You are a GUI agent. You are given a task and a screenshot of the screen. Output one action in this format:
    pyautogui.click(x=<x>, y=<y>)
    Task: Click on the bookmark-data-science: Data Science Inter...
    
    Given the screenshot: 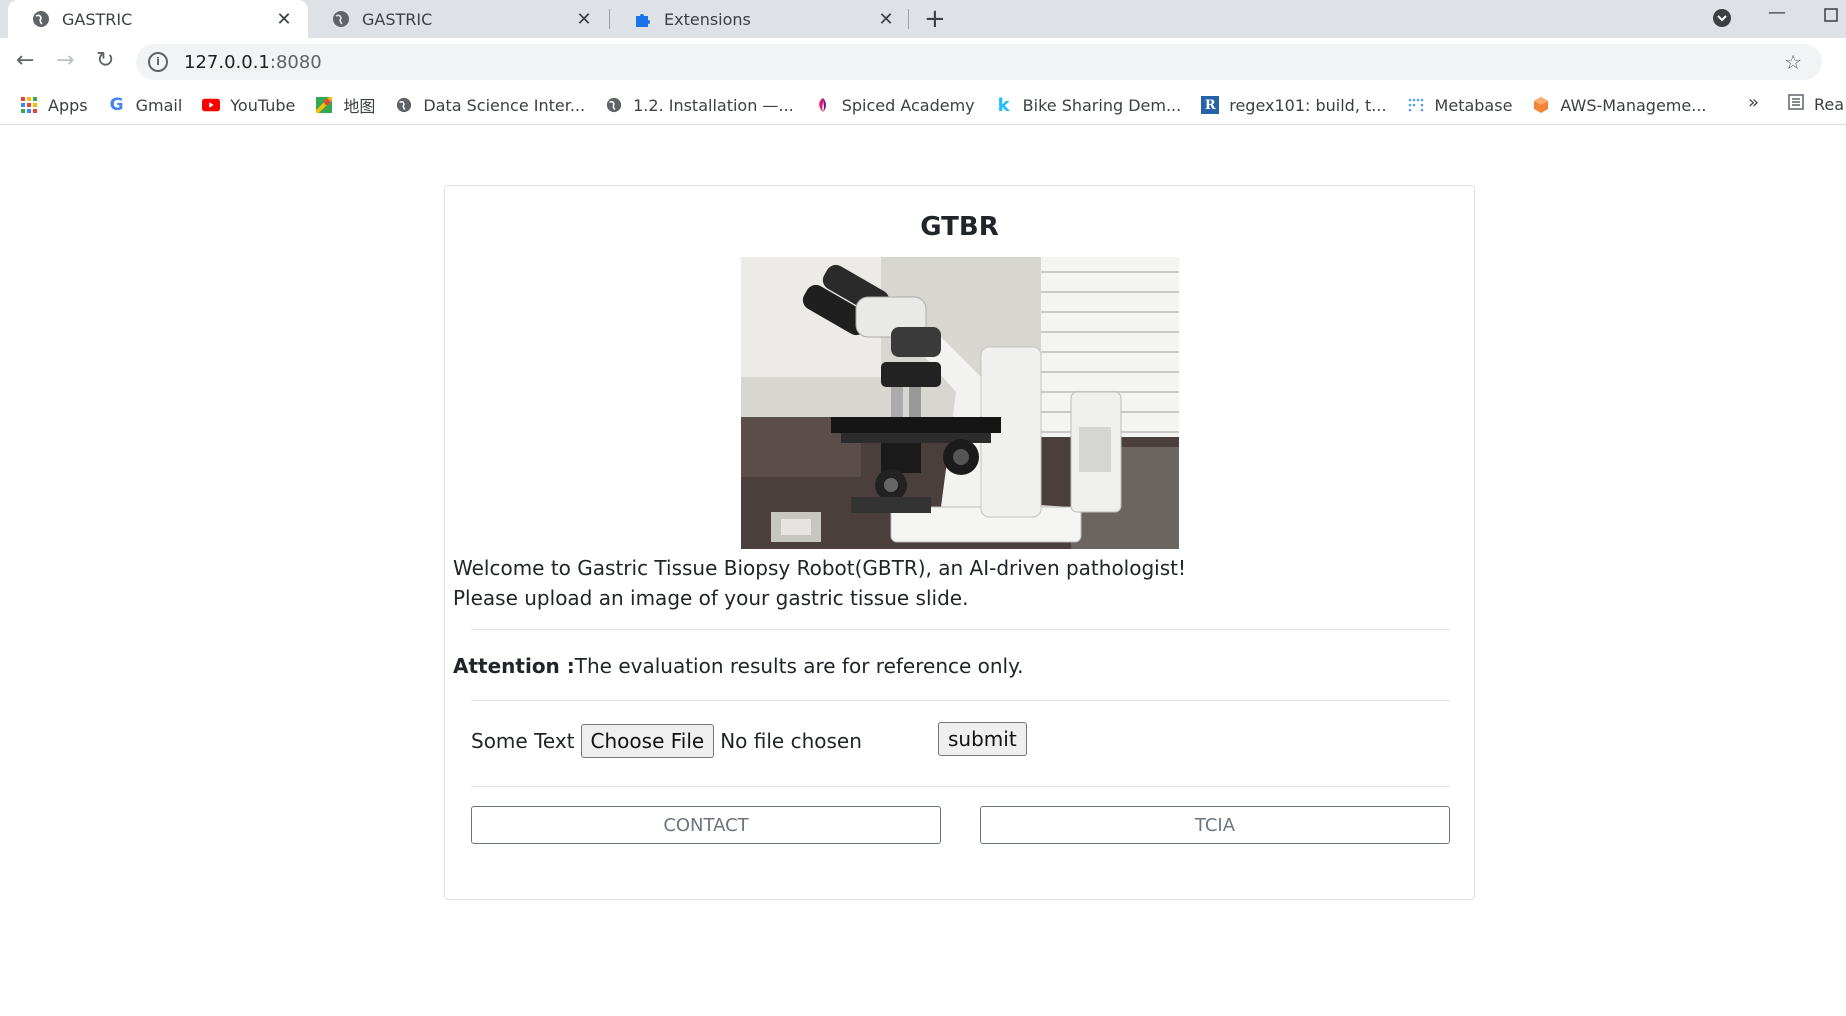 What is the action you would take?
    pyautogui.click(x=490, y=105)
    